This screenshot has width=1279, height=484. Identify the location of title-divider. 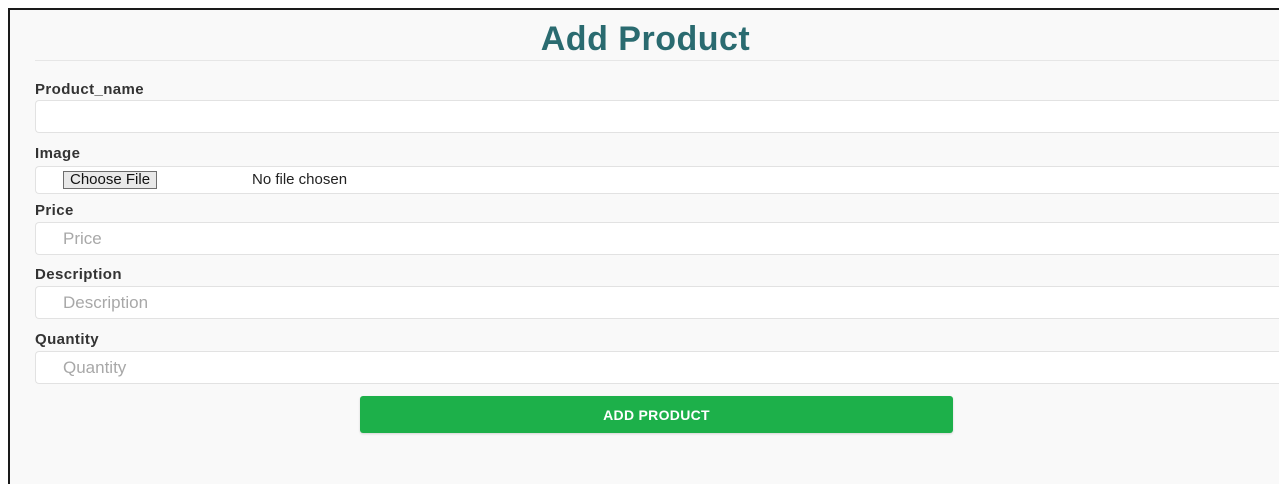
(657, 60).